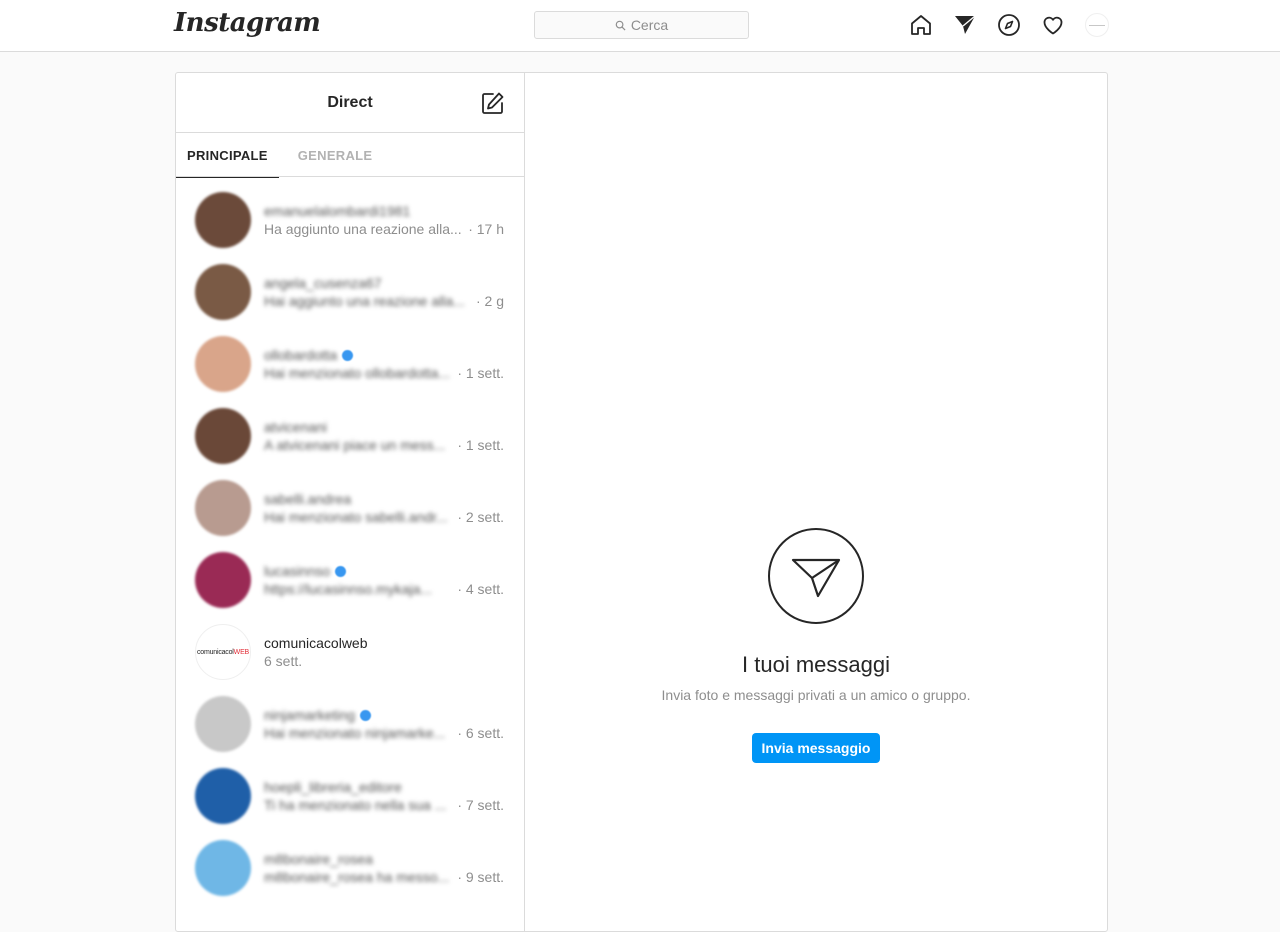 This screenshot has width=1280, height=932. Describe the element at coordinates (493, 103) in the screenshot. I see `new-message-icon` at that location.